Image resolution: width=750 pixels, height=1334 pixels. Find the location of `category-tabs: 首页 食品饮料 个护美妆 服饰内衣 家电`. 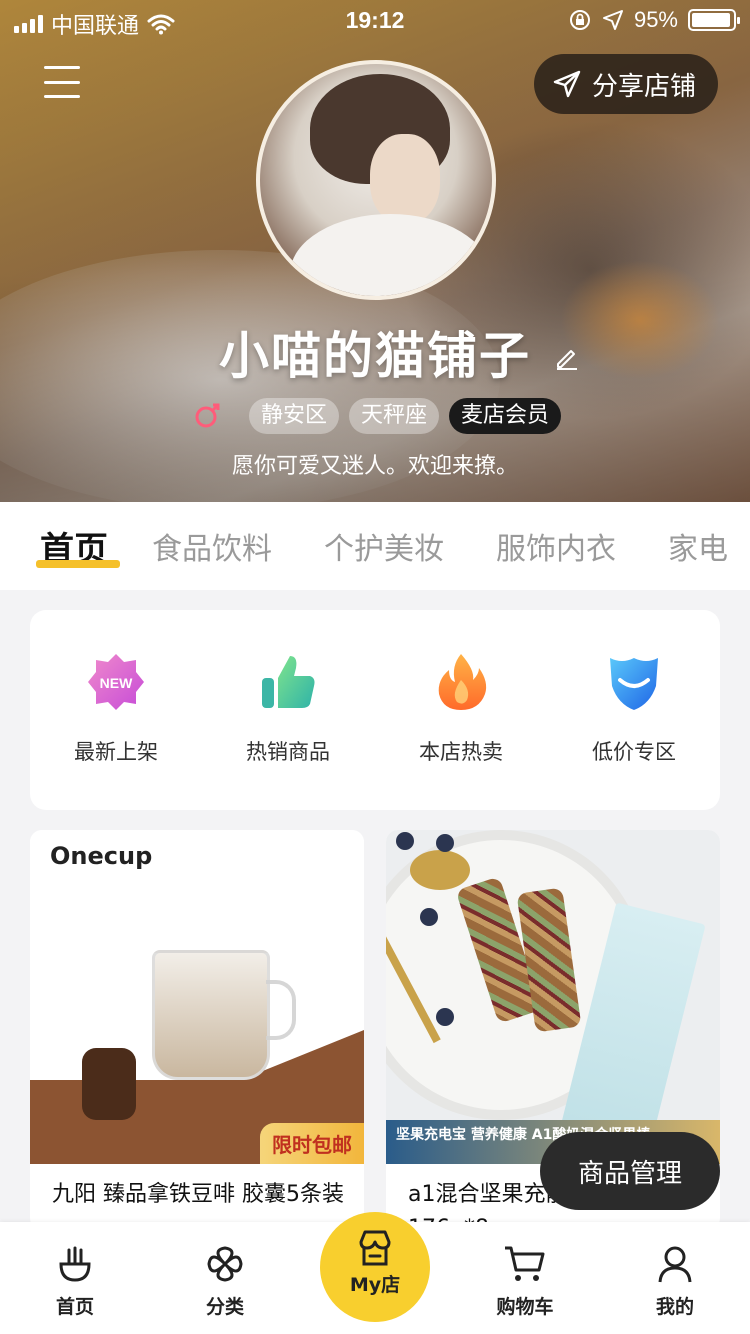

category-tabs: 首页 食品饮料 个护美妆 服饰内衣 家电 is located at coordinates (375, 546).